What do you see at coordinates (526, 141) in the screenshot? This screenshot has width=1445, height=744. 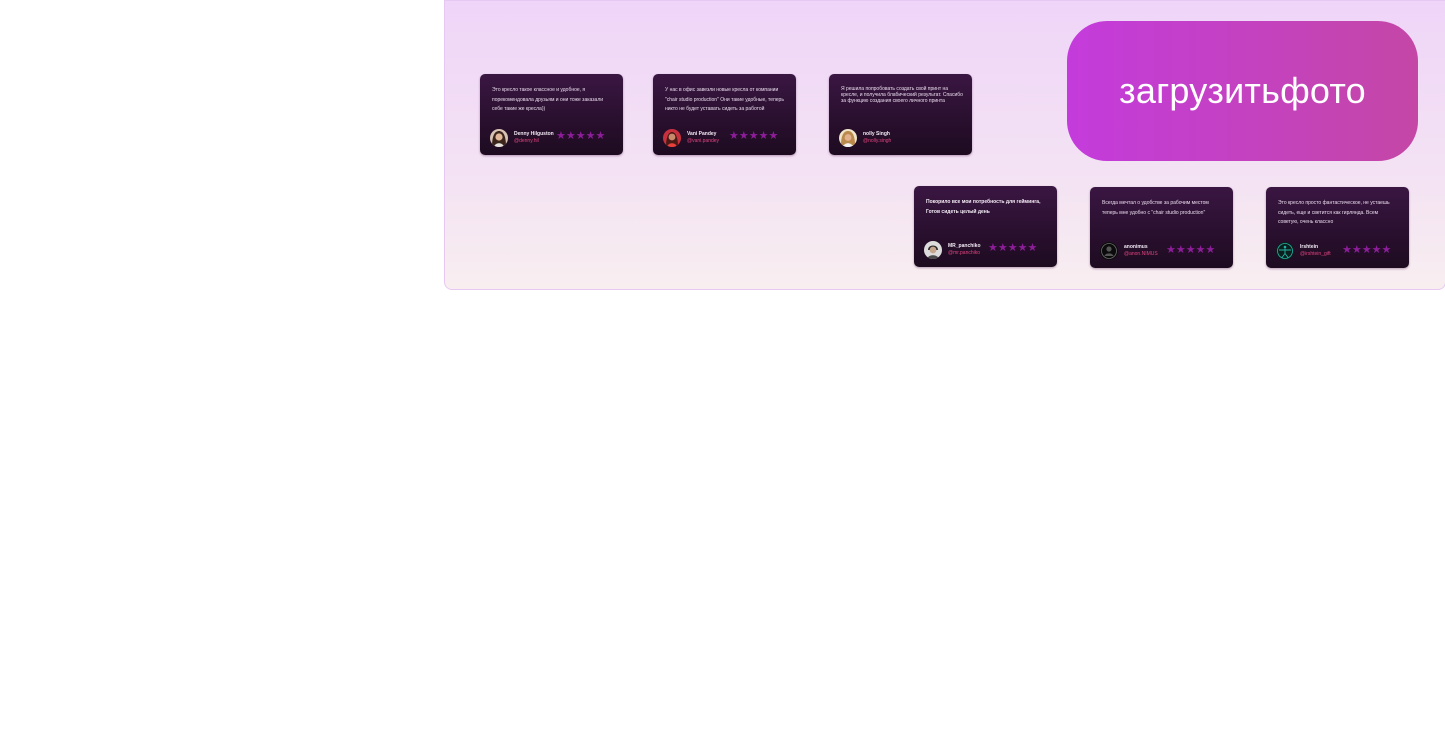 I see `reviewer-handle: @denny.hil` at bounding box center [526, 141].